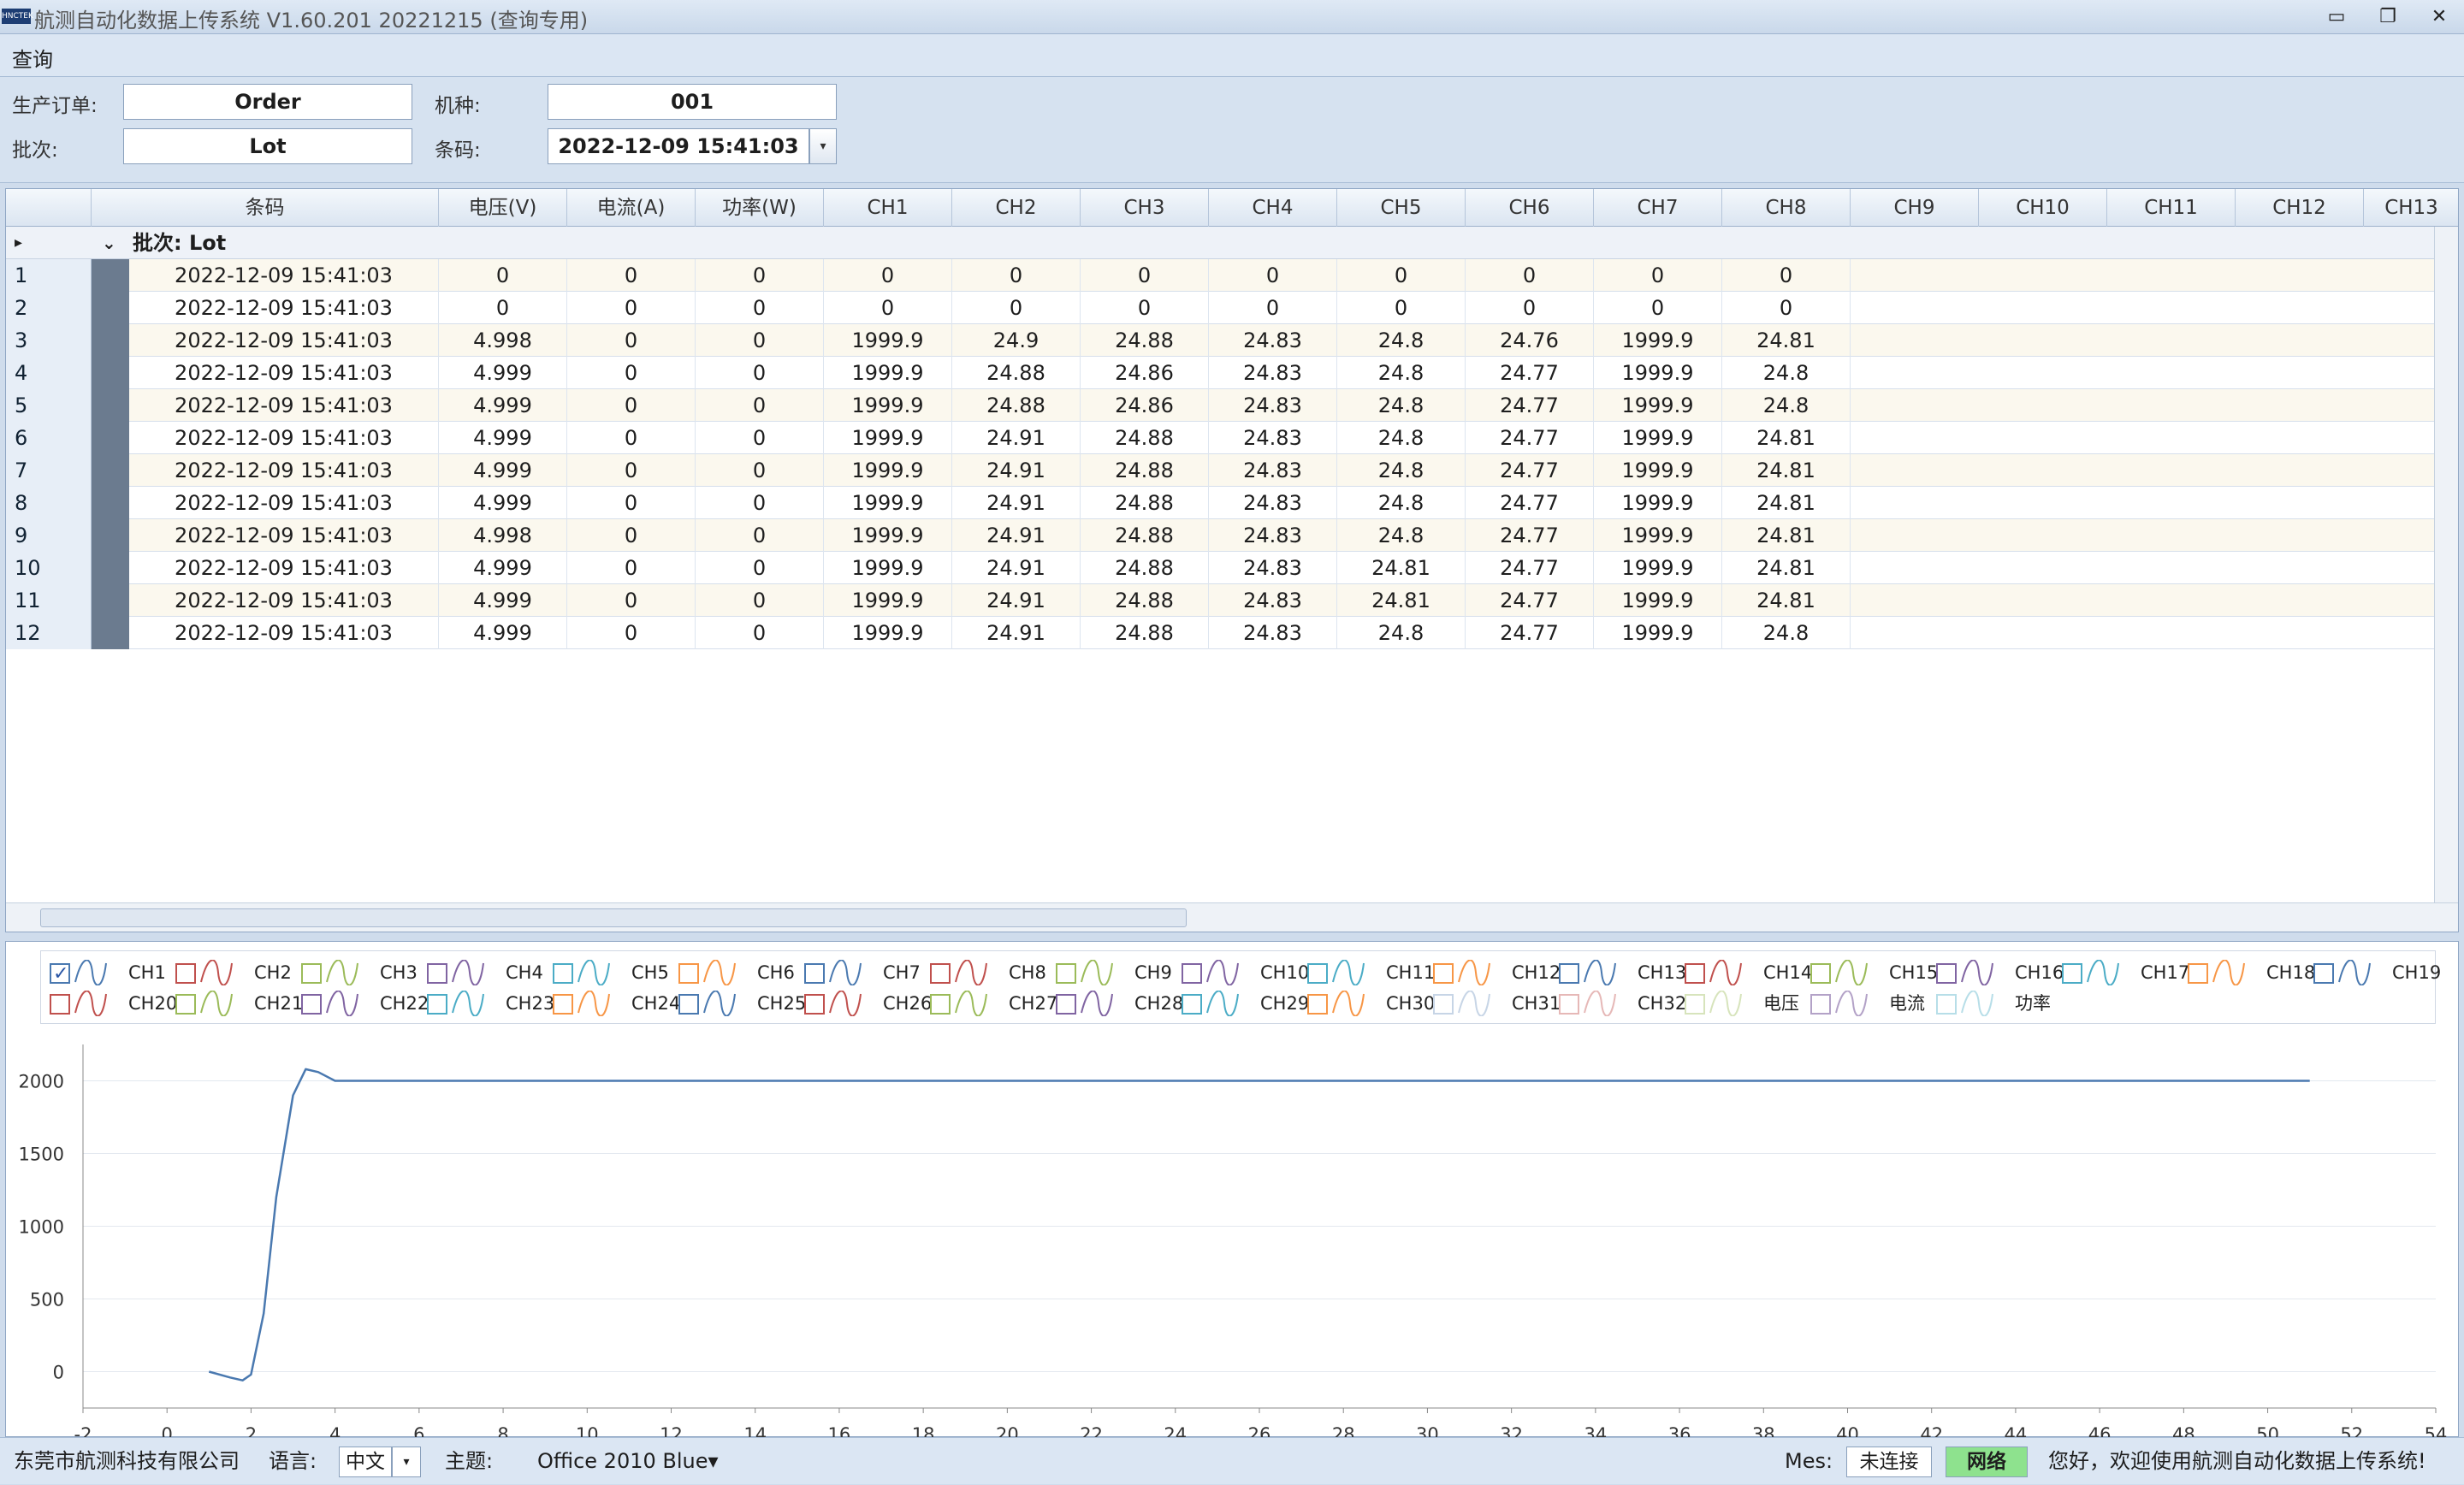  What do you see at coordinates (2125, 973) in the screenshot?
I see `legend-item: CH17` at bounding box center [2125, 973].